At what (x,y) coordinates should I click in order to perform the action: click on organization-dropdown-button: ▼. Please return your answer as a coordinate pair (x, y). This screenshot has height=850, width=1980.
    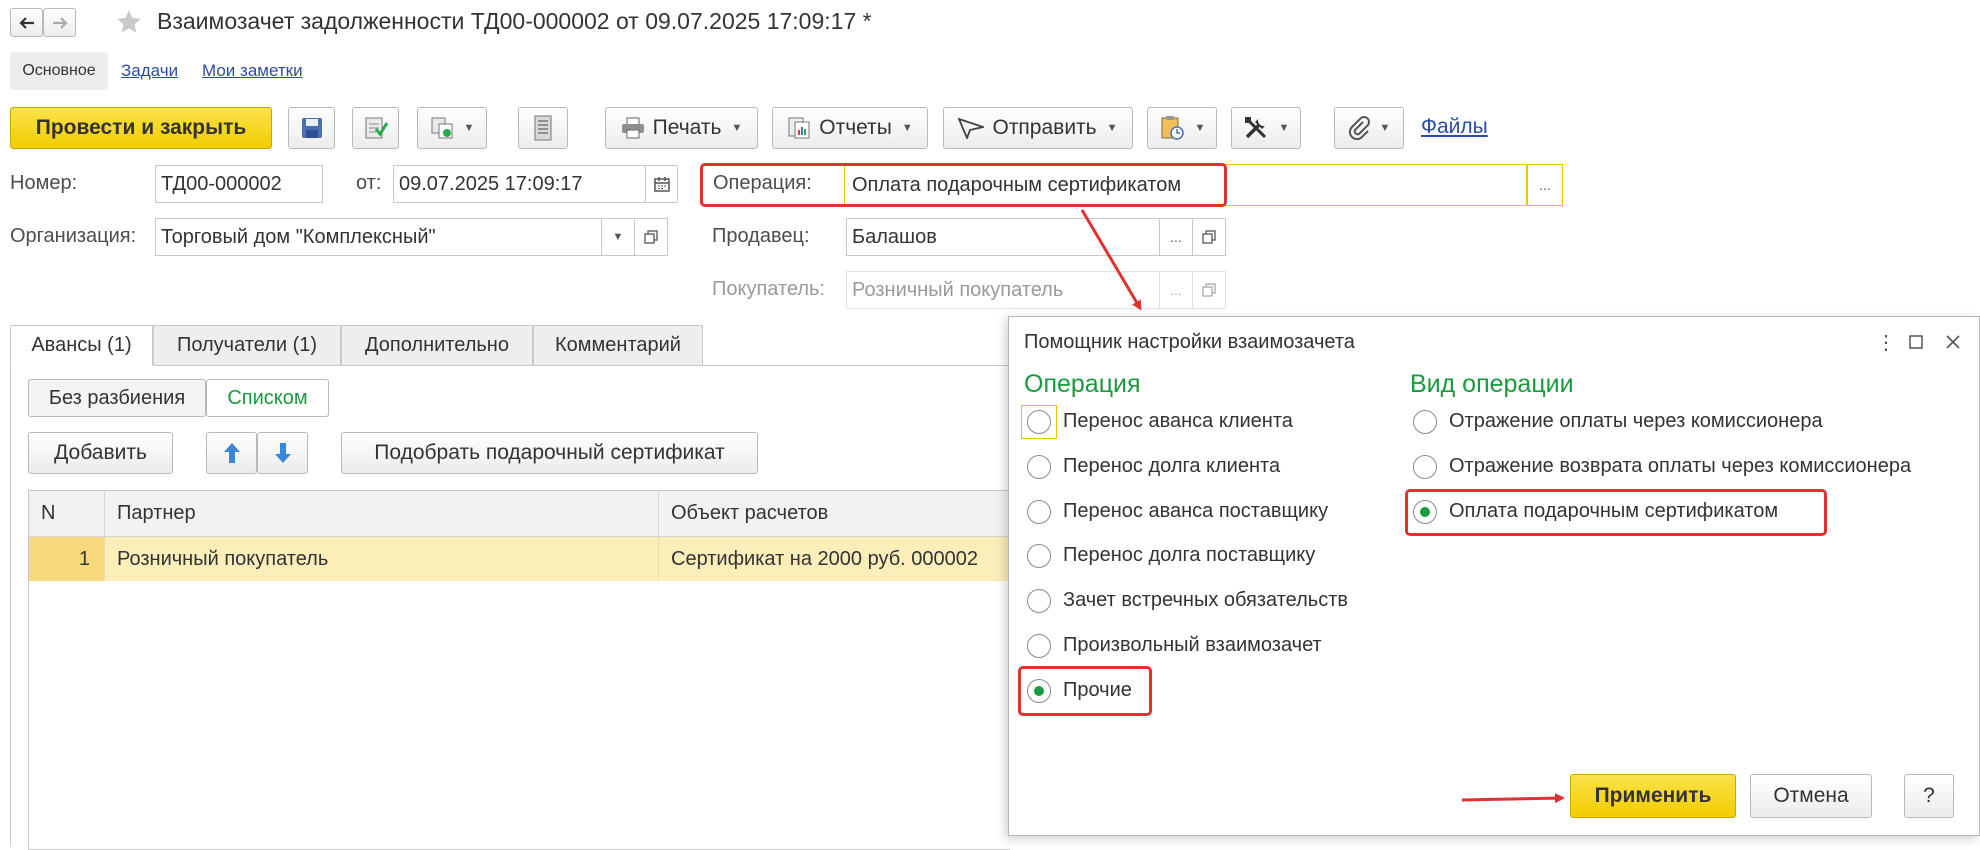
    Looking at the image, I should click on (618, 237).